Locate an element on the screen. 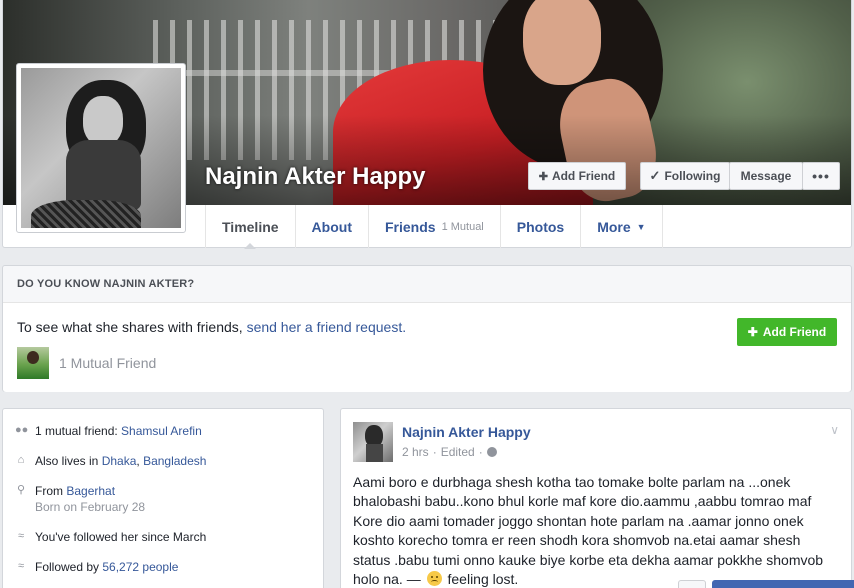 Image resolution: width=854 pixels, height=588 pixels. add-friend-green-button: ✚ Add Friend is located at coordinates (787, 332).